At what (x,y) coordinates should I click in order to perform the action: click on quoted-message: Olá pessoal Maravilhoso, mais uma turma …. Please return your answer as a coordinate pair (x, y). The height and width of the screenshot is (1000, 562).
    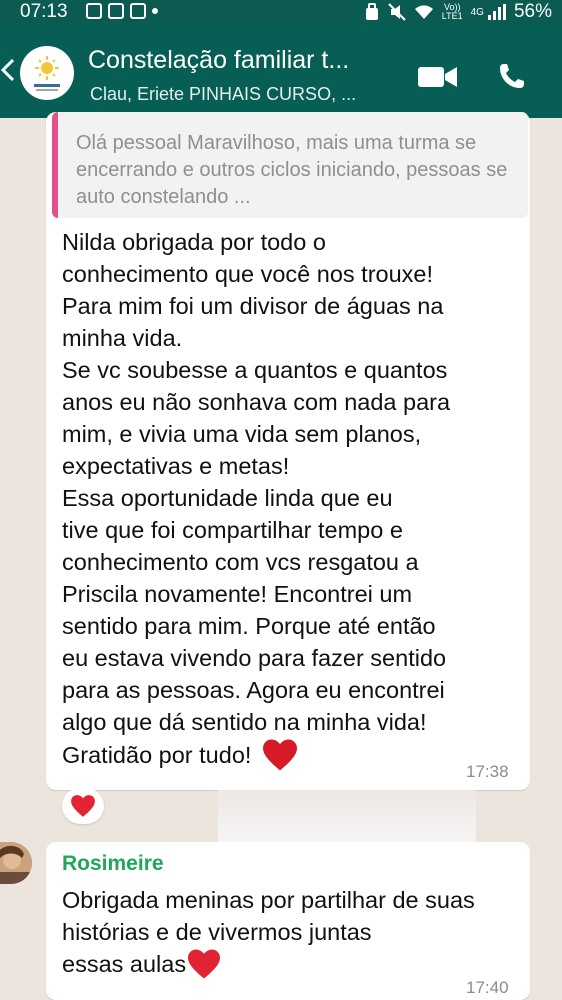
    Looking at the image, I should click on (290, 165).